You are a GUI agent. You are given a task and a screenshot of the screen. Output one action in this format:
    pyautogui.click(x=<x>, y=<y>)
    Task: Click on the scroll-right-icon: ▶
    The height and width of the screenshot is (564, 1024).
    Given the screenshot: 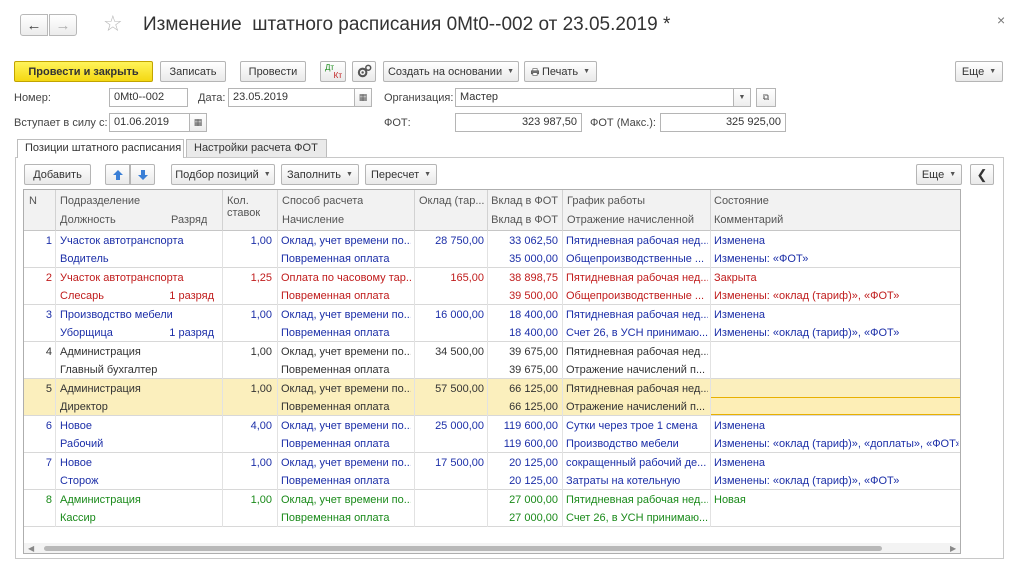 What is the action you would take?
    pyautogui.click(x=953, y=548)
    